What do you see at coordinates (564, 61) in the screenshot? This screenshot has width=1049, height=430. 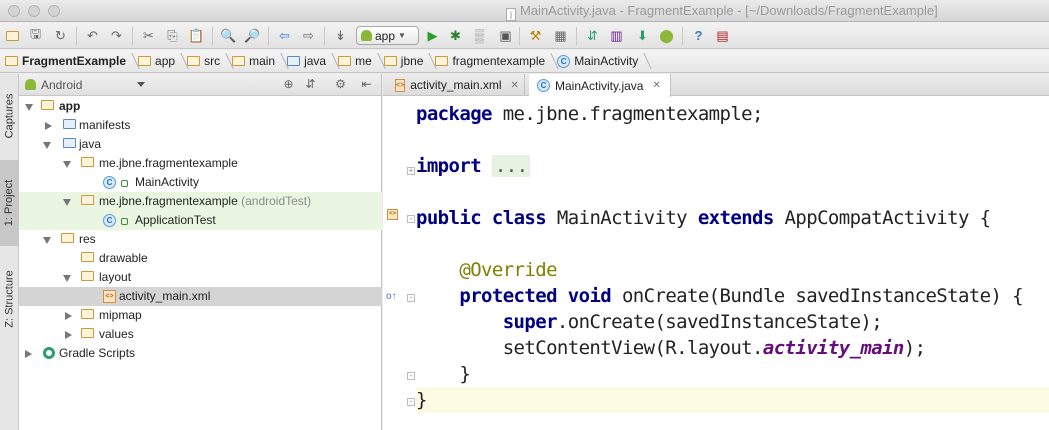 I see `class-icon: C` at bounding box center [564, 61].